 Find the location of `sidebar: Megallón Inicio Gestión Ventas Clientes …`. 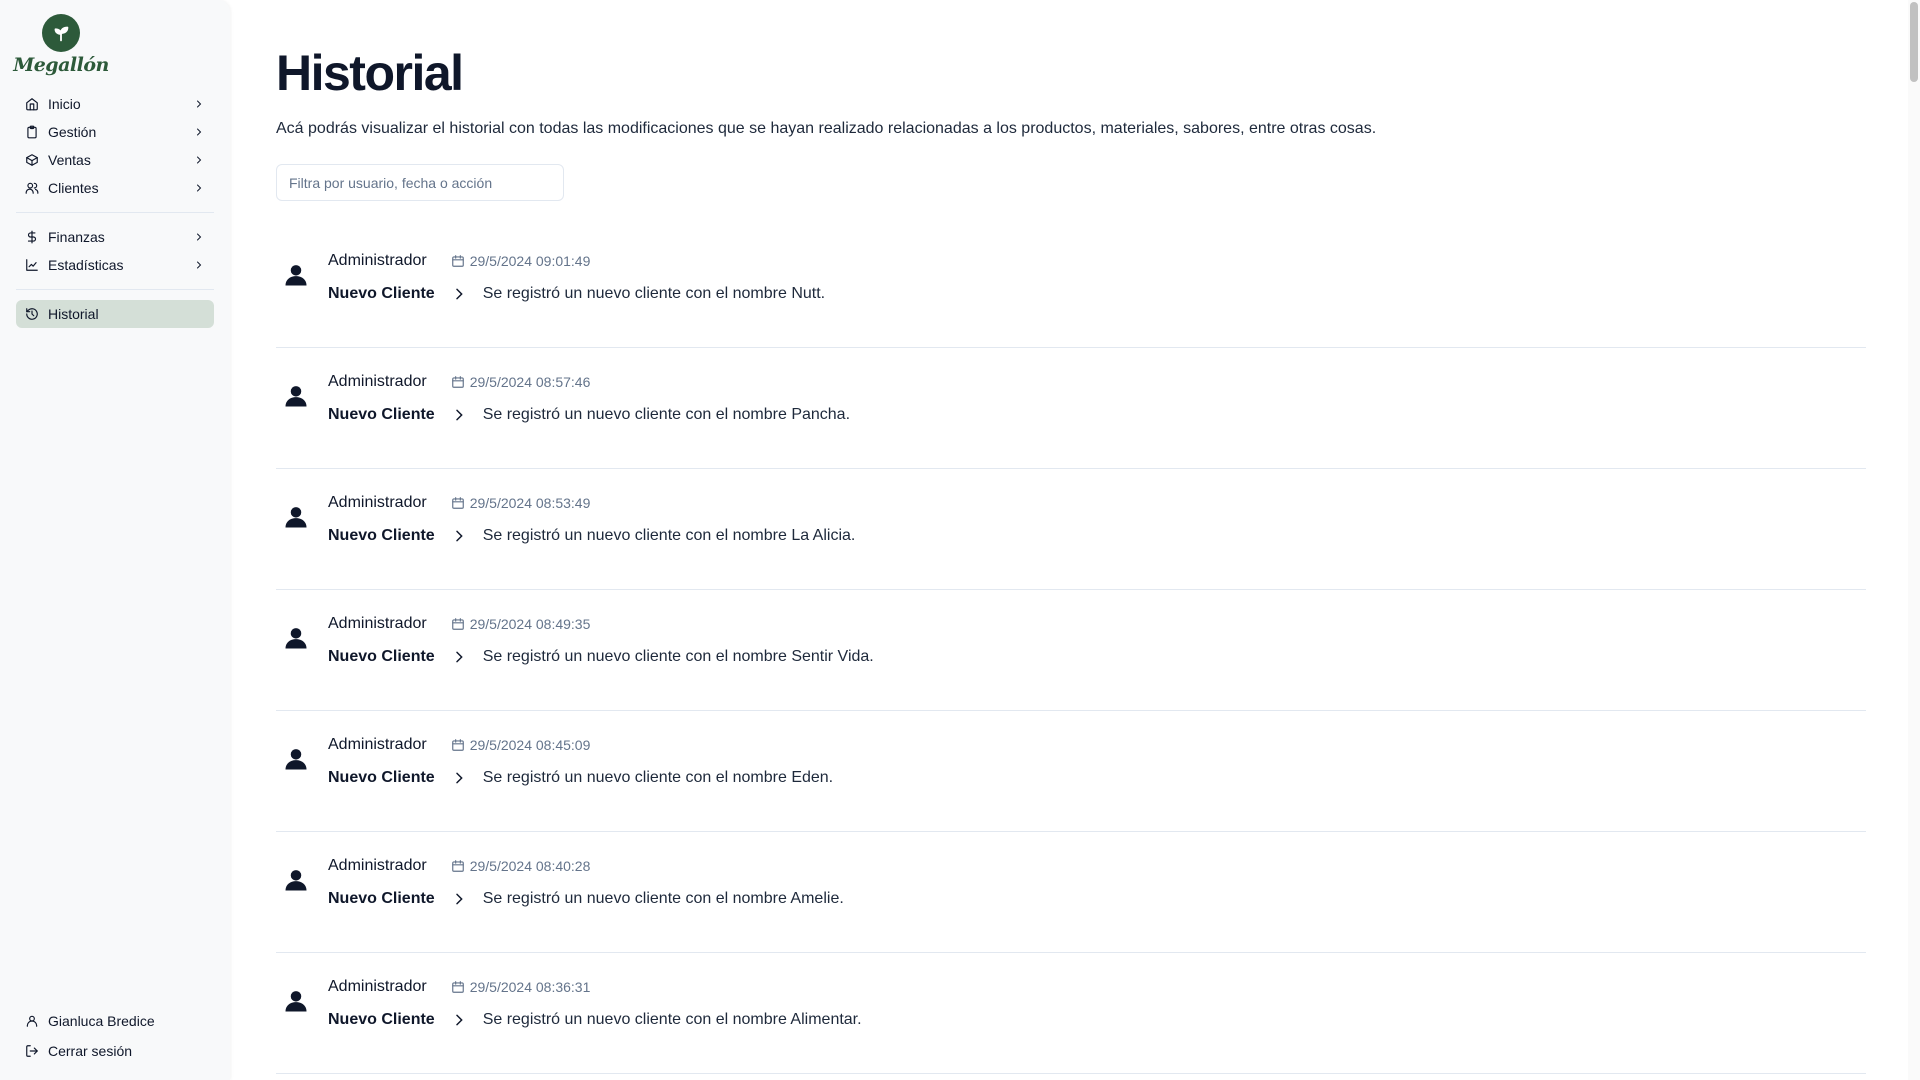

sidebar: Megallón Inicio Gestión Ventas Clientes … is located at coordinates (115, 540).